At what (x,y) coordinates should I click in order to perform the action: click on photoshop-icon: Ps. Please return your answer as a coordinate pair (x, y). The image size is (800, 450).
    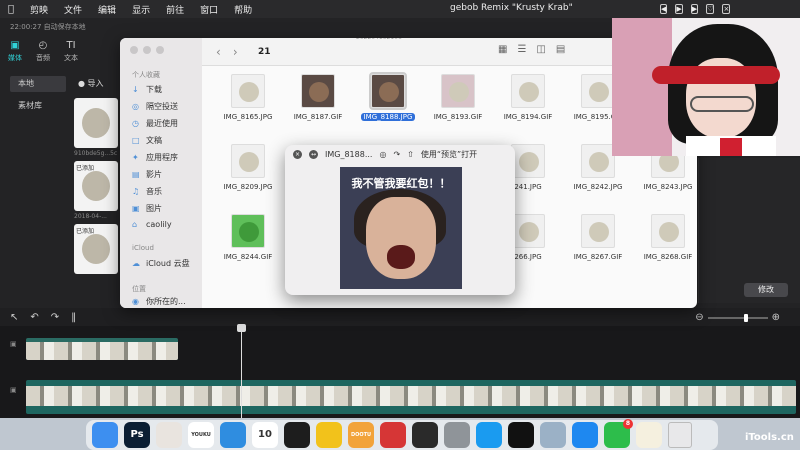
    Looking at the image, I should click on (137, 435).